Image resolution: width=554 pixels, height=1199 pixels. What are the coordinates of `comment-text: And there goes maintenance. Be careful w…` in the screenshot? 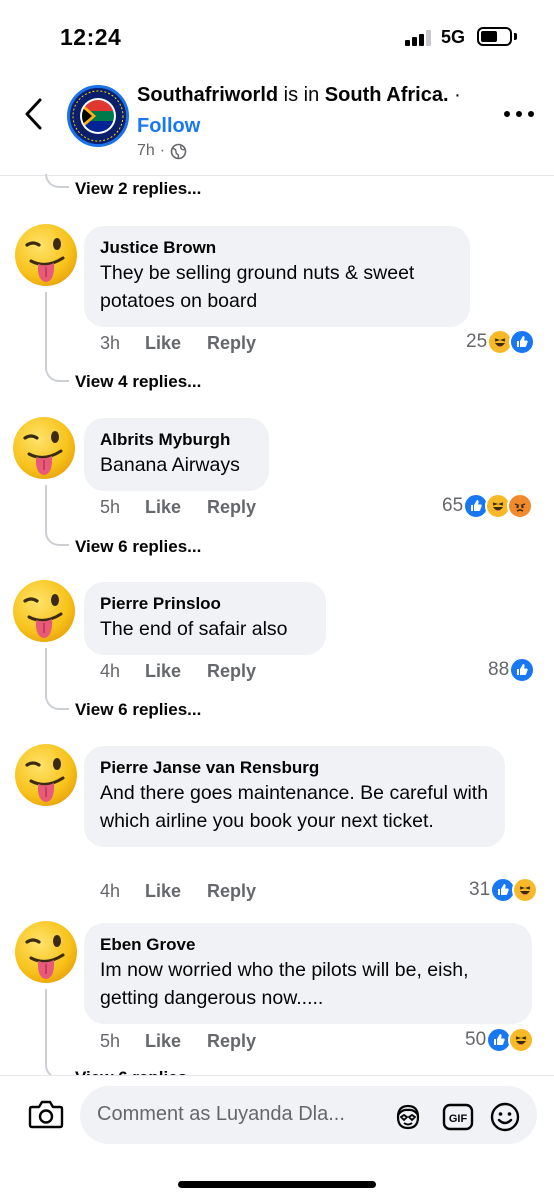 It's located at (294, 807).